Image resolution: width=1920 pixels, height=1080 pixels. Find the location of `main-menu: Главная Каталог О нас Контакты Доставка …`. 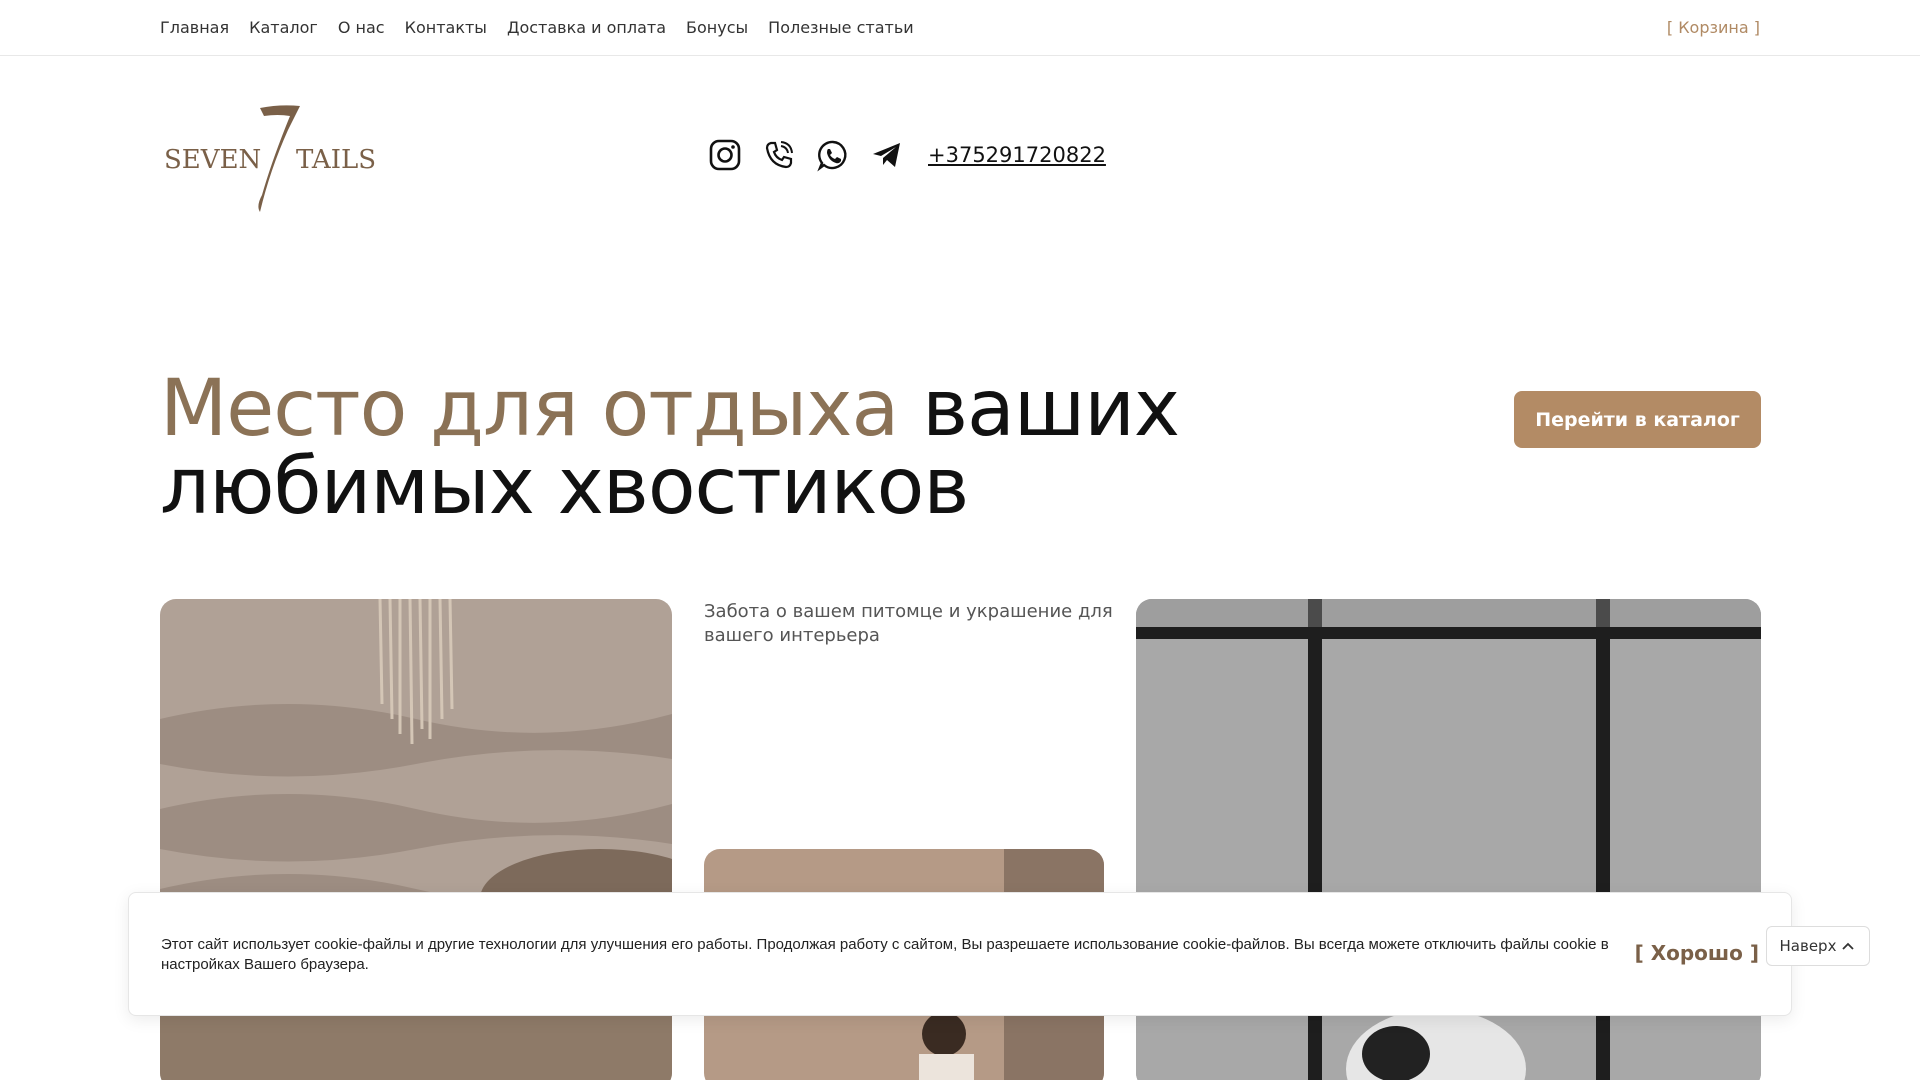

main-menu: Главная Каталог О нас Контакты Доставка … is located at coordinates (537, 27).